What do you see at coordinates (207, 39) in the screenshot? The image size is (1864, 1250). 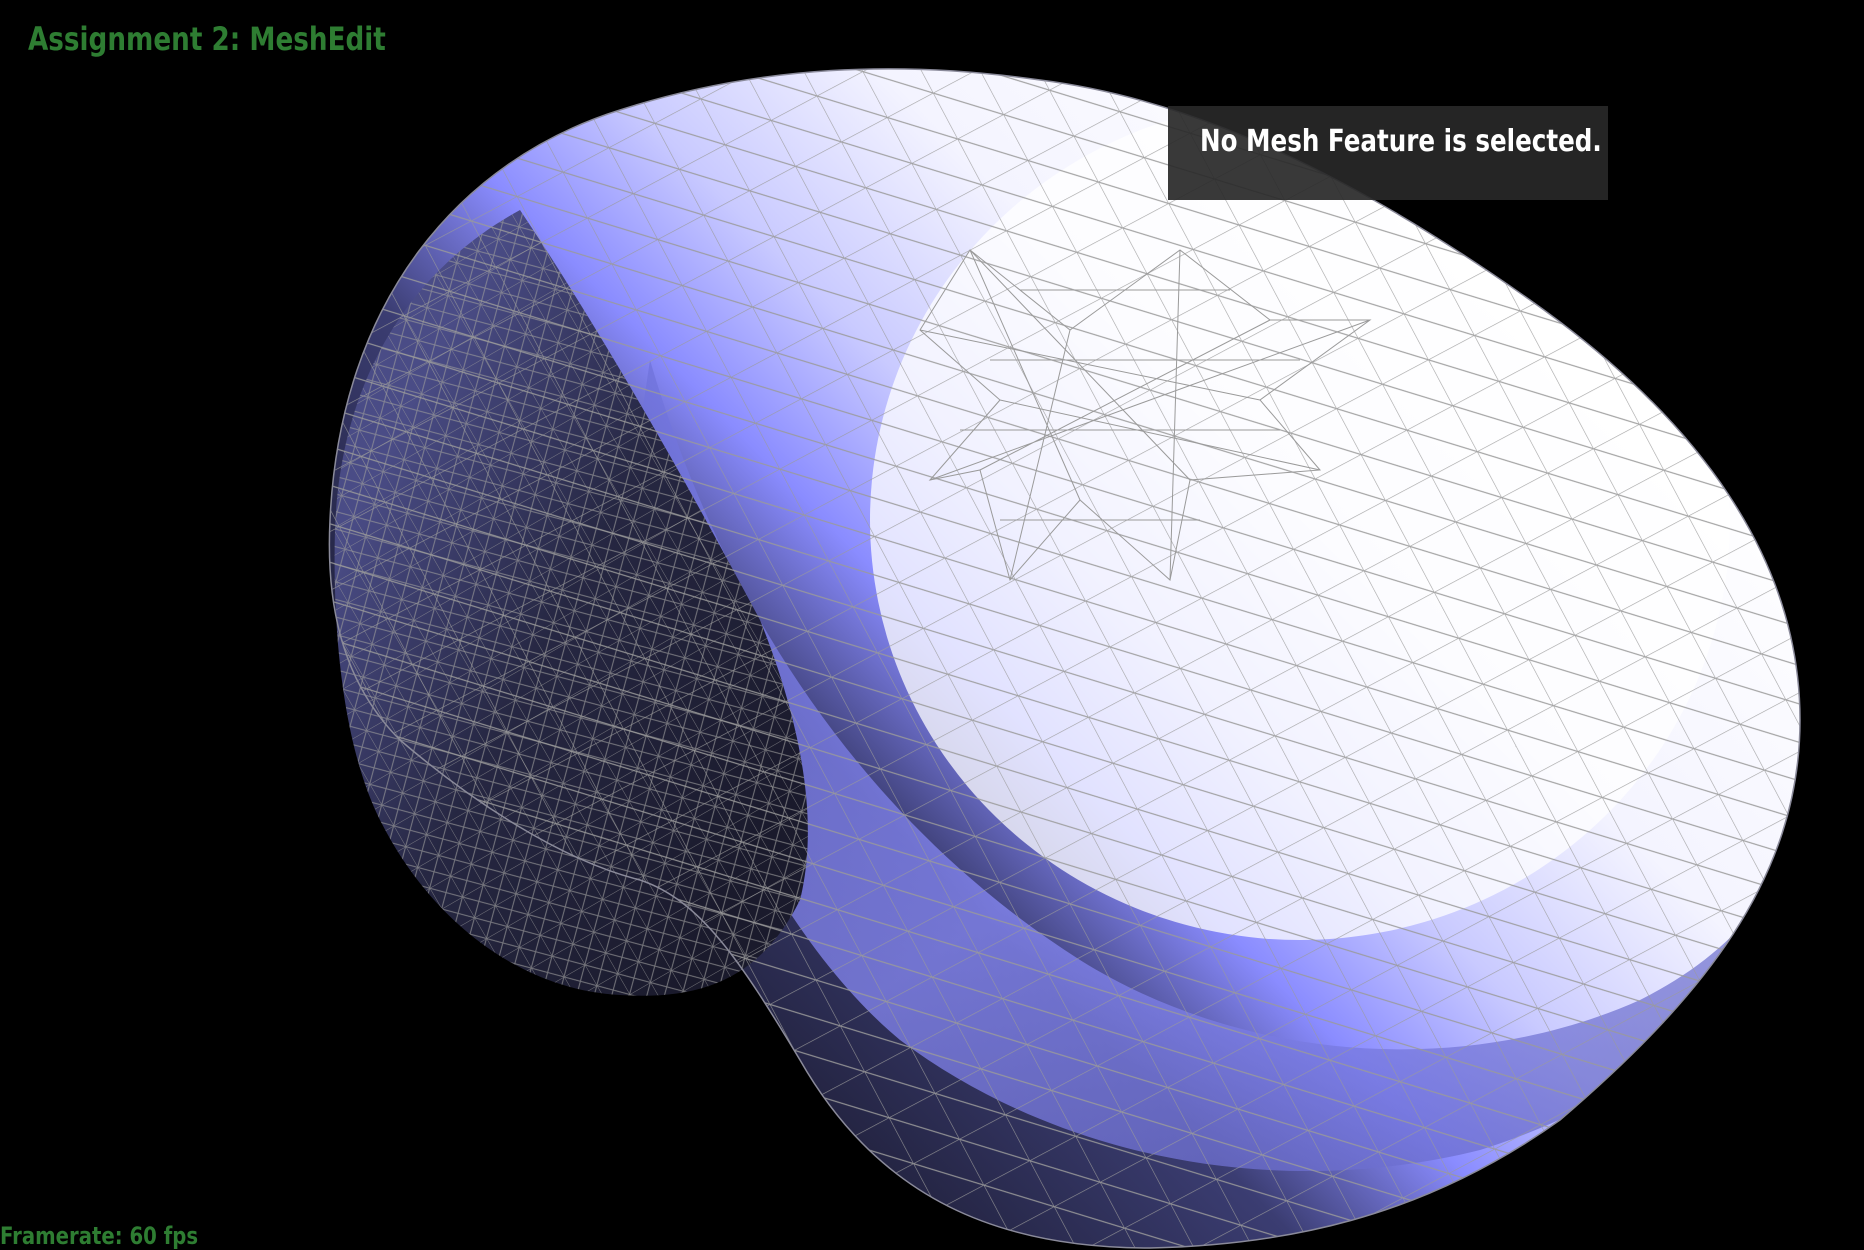 I see `app-title: Assignment 2: MeshEdit` at bounding box center [207, 39].